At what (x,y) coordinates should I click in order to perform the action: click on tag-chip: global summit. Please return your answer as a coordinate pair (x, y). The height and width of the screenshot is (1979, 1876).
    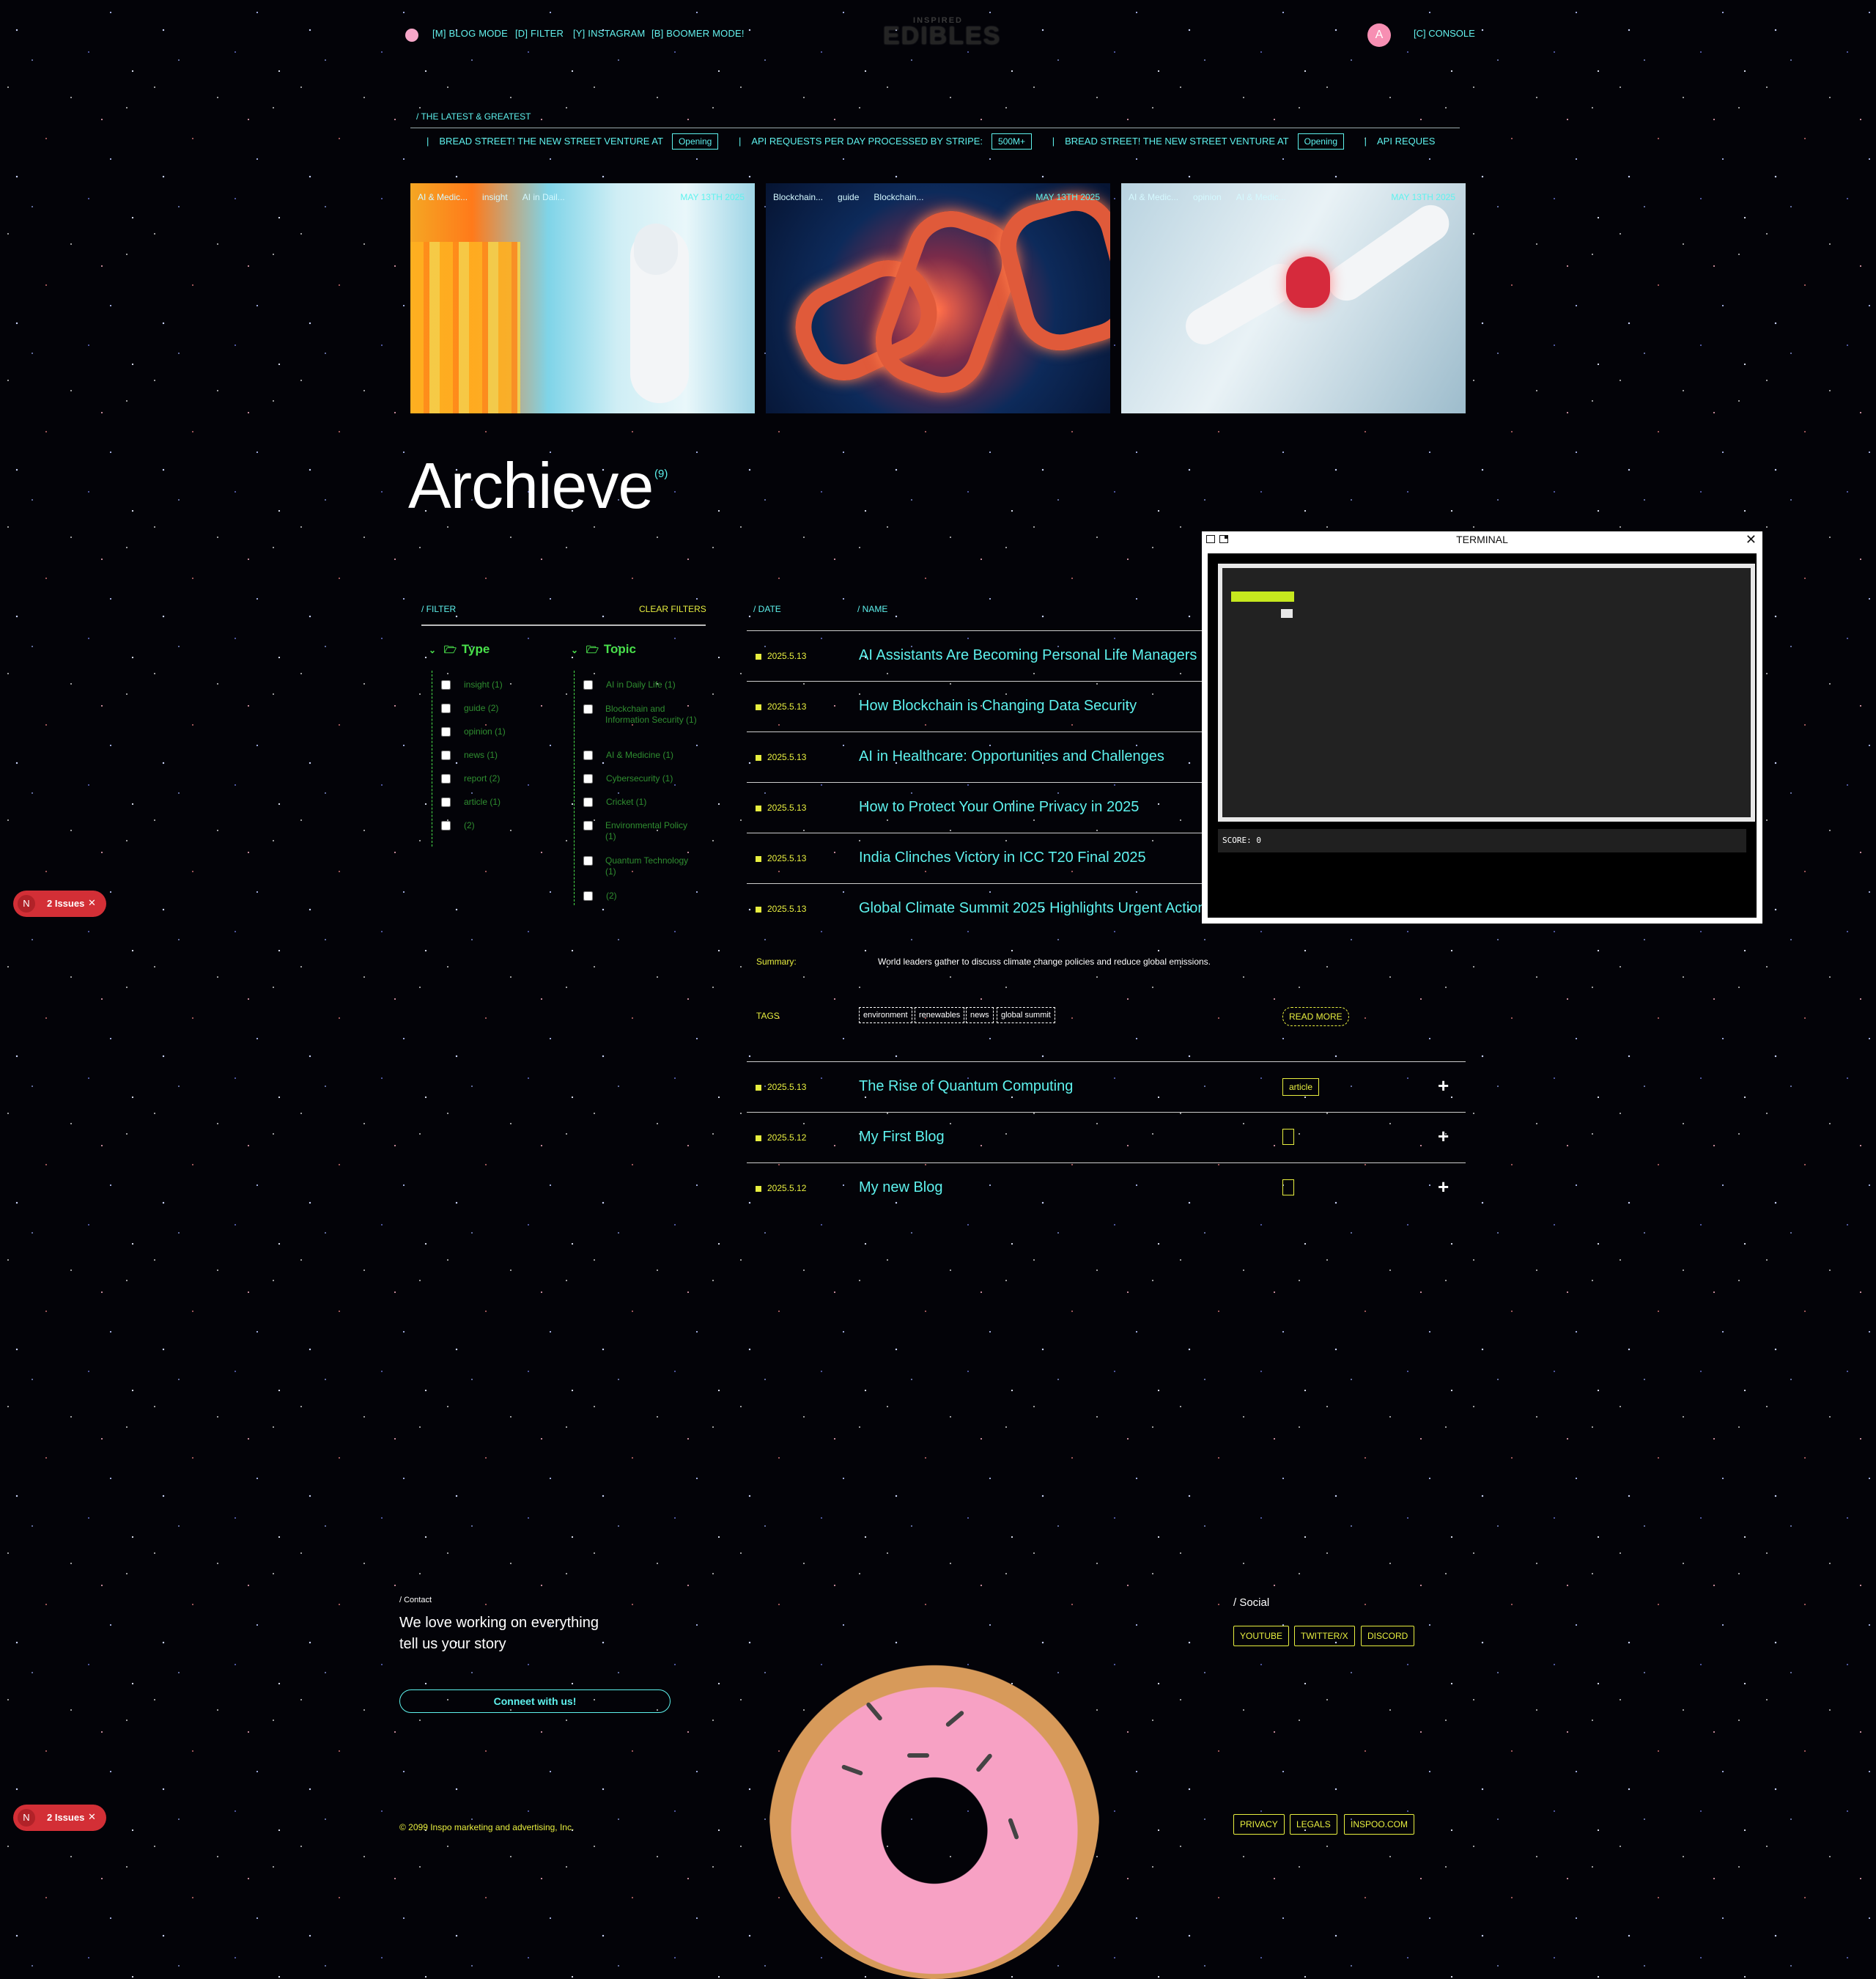
    Looking at the image, I should click on (1026, 1015).